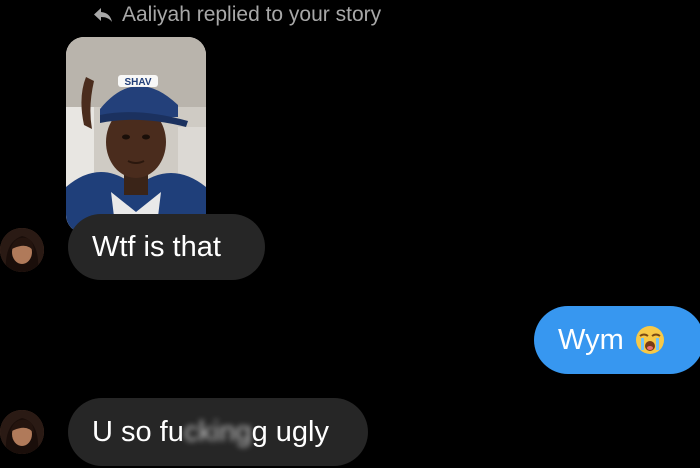 The height and width of the screenshot is (468, 700). I want to click on message-bubble-incoming: Wtf is that, so click(166, 247).